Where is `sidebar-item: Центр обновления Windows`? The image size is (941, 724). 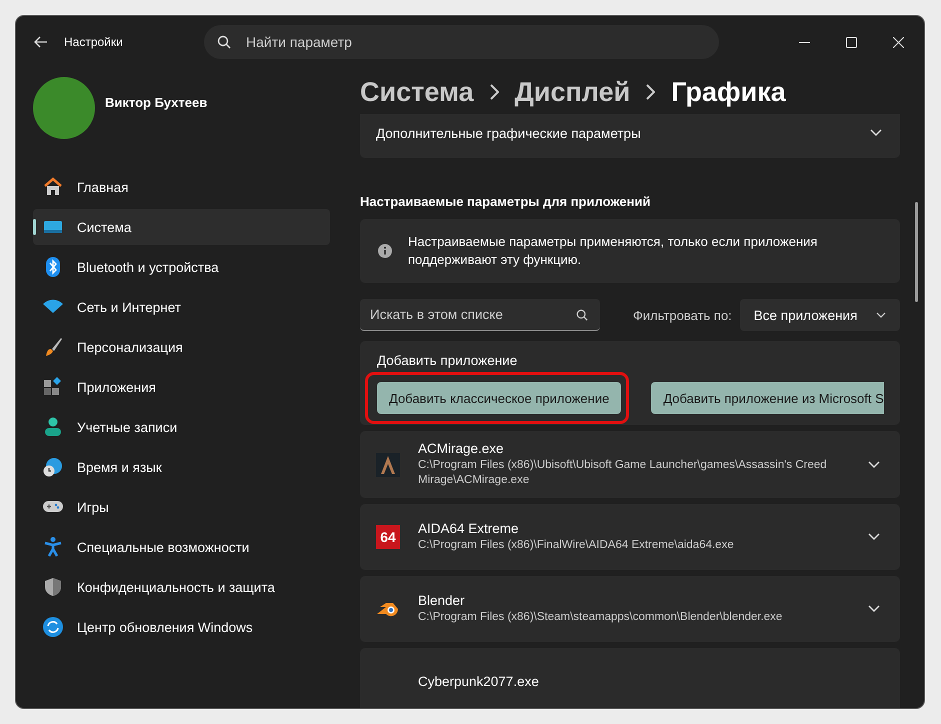
sidebar-item: Центр обновления Windows is located at coordinates (181, 627).